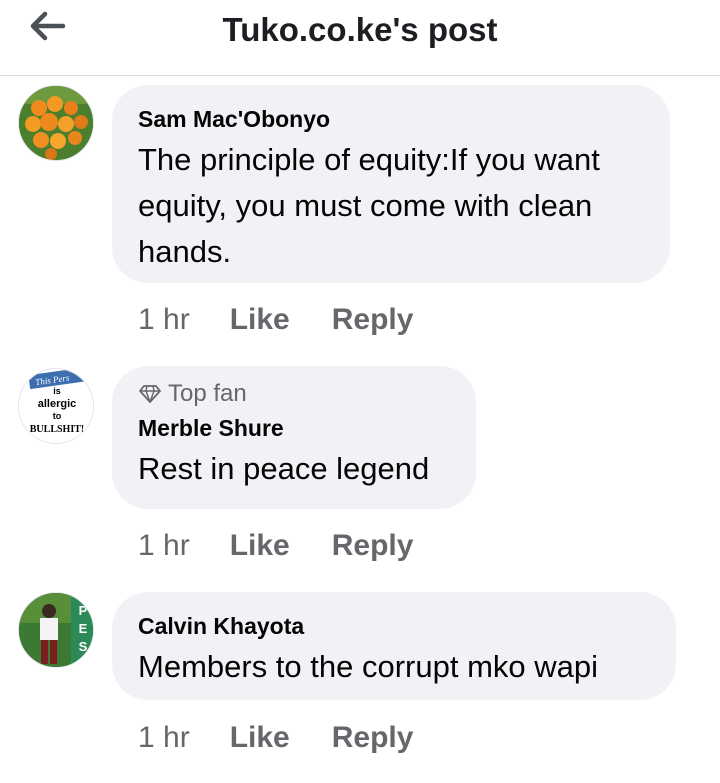 The image size is (720, 783). I want to click on svg-text: to, so click(57, 416).